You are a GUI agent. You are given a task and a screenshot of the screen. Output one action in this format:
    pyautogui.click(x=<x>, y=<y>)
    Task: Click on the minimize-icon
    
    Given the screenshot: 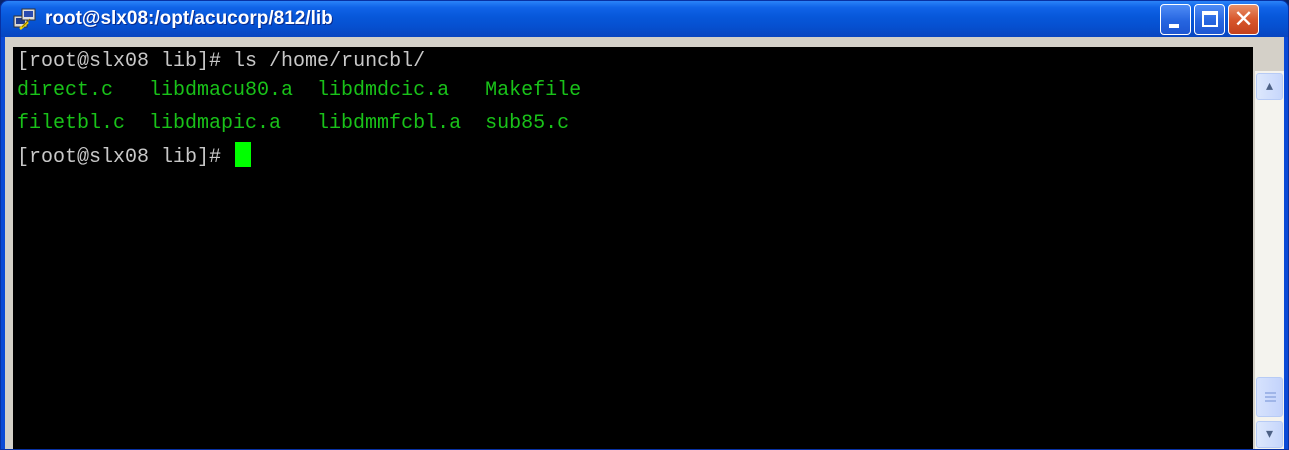 What is the action you would take?
    pyautogui.click(x=1174, y=26)
    